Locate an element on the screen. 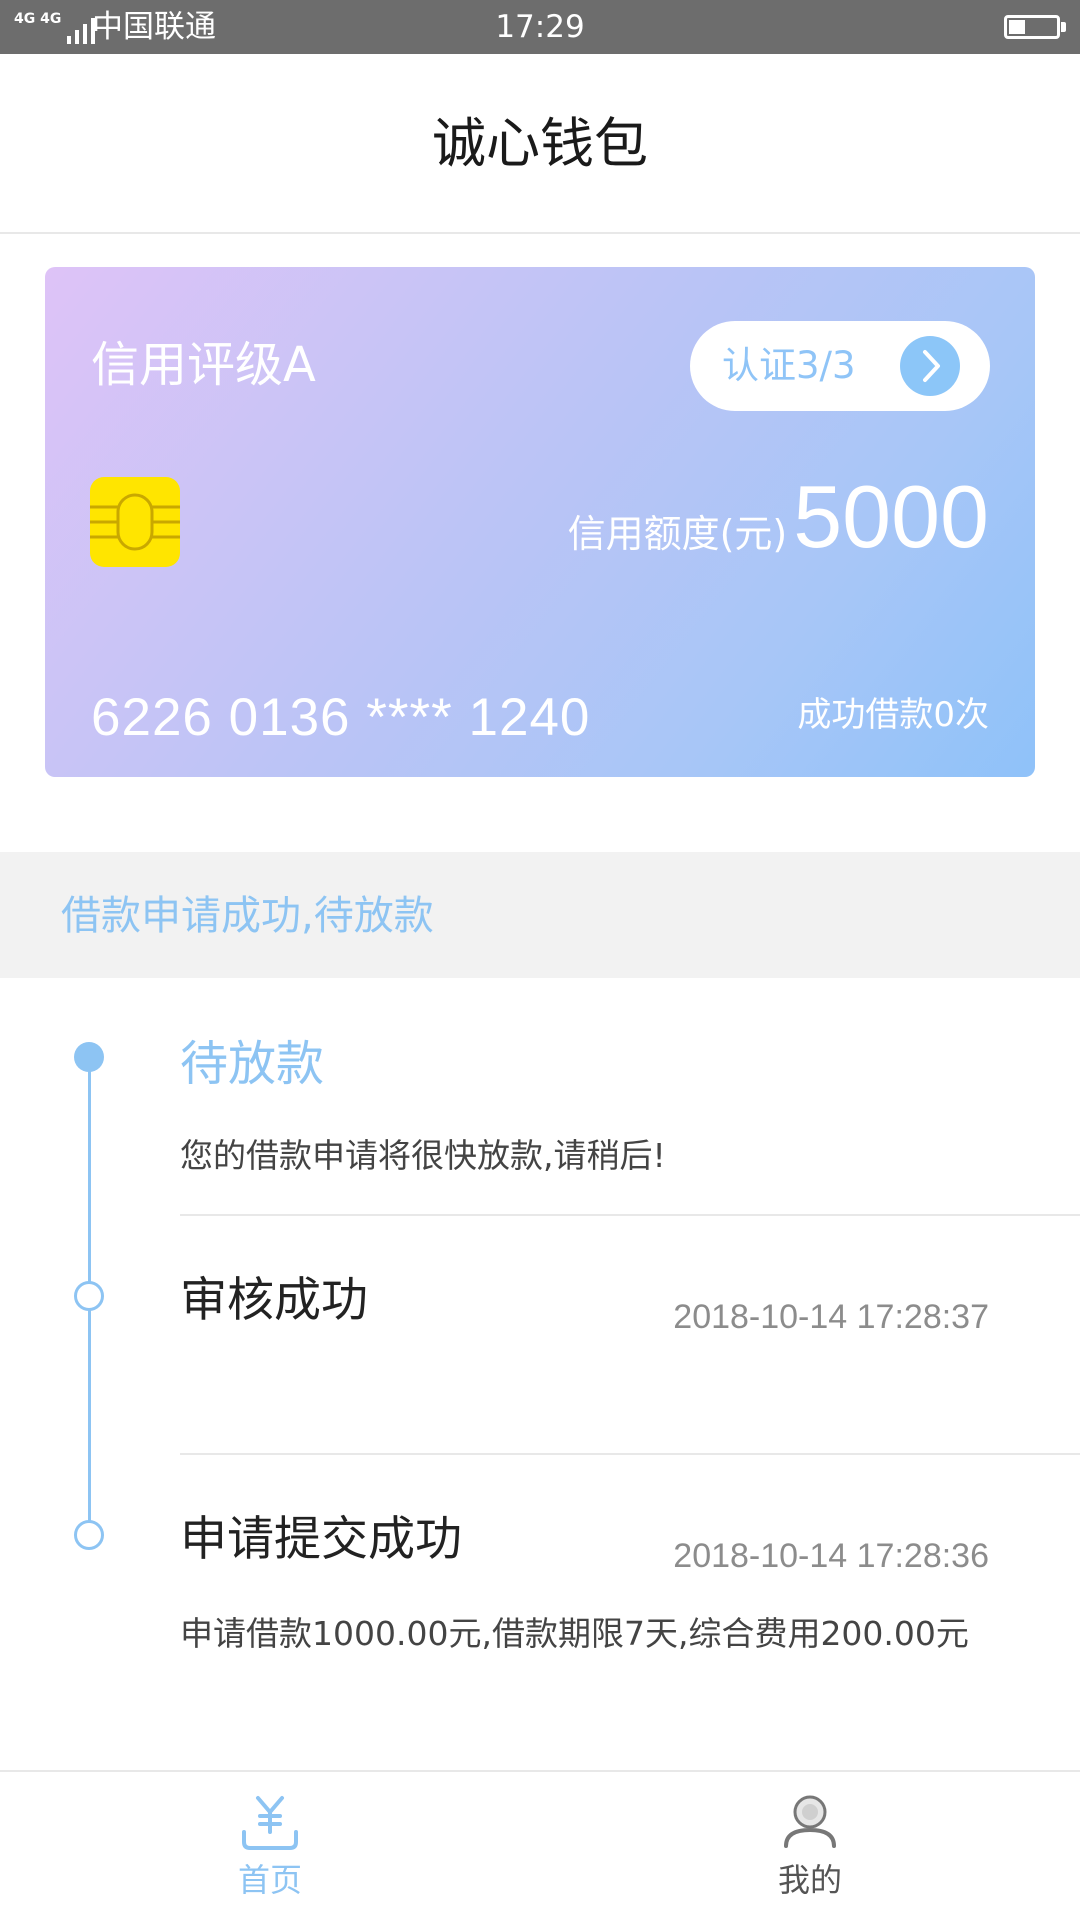  auth-progress-label: 认证3/3 is located at coordinates (789, 365).